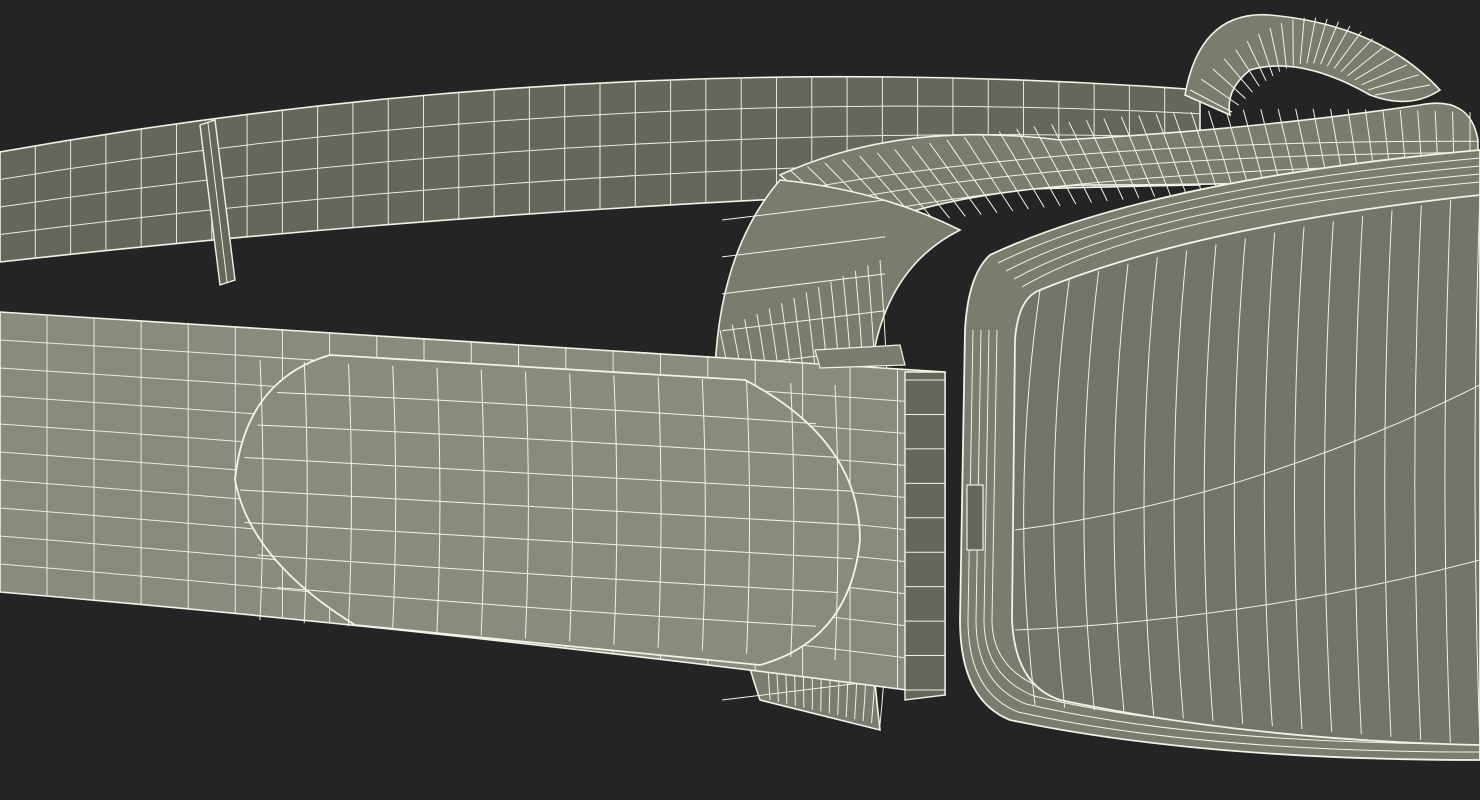  I want to click on front-strap-end, so click(925, 536).